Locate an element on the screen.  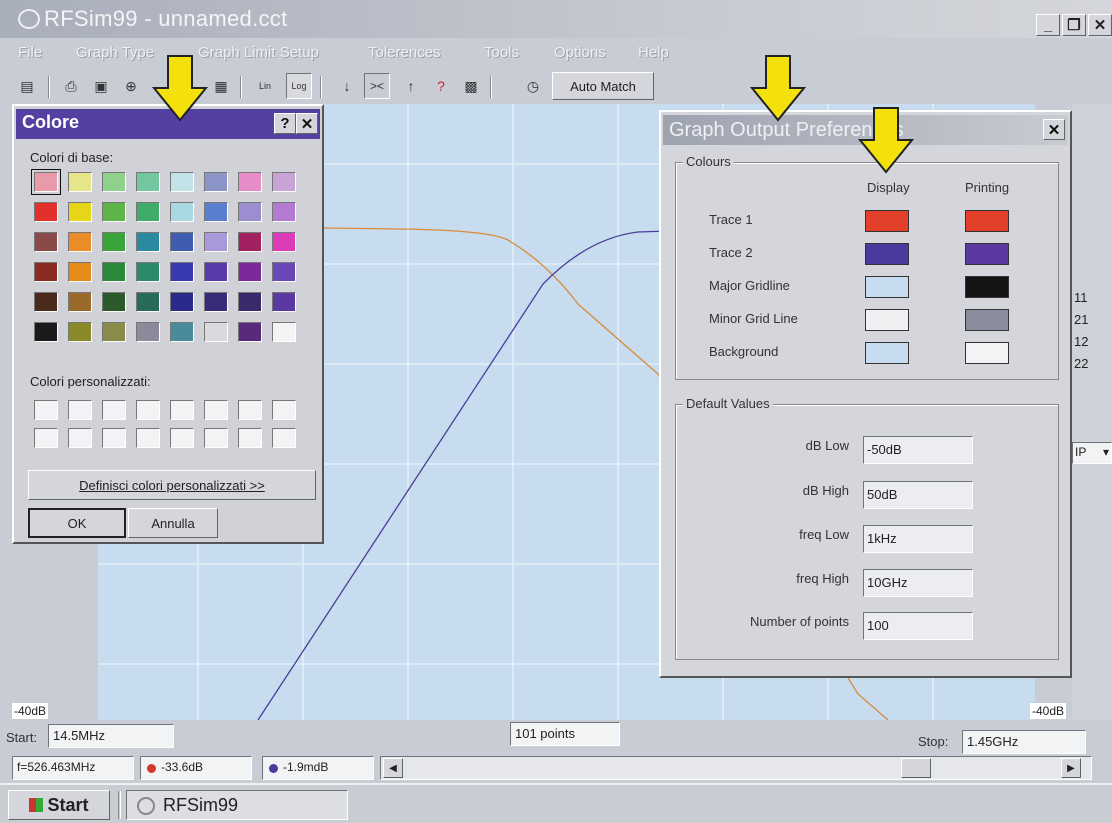
major-gridline-printing-swatch is located at coordinates (987, 287).